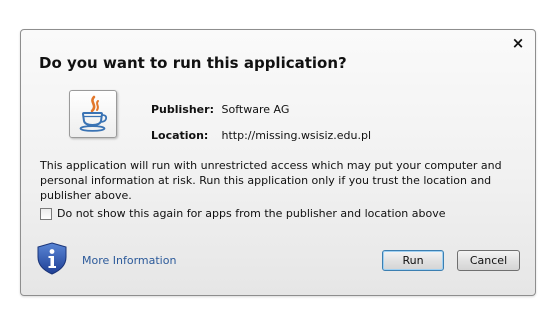  What do you see at coordinates (220, 109) in the screenshot?
I see `publisher-row: Publisher: Software AG` at bounding box center [220, 109].